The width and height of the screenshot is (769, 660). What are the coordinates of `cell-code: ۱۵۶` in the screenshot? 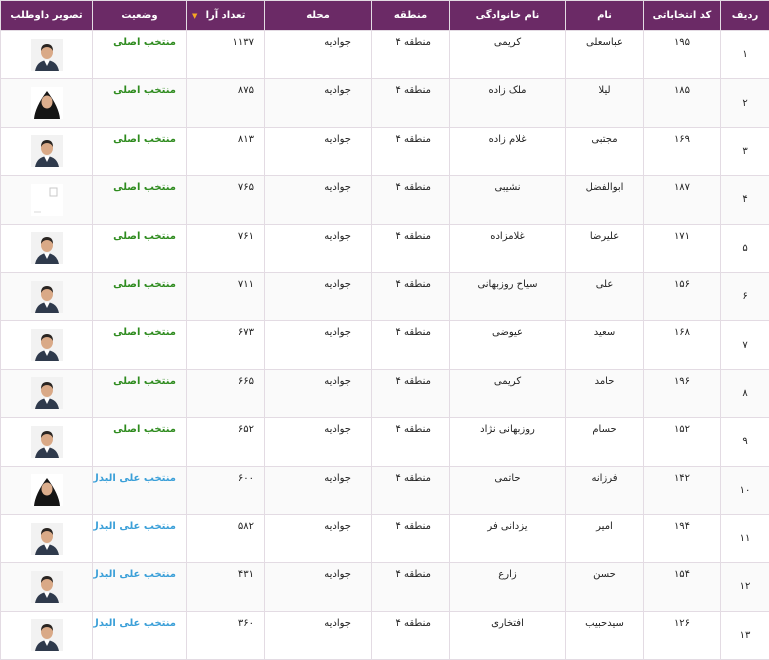 It's located at (682, 296).